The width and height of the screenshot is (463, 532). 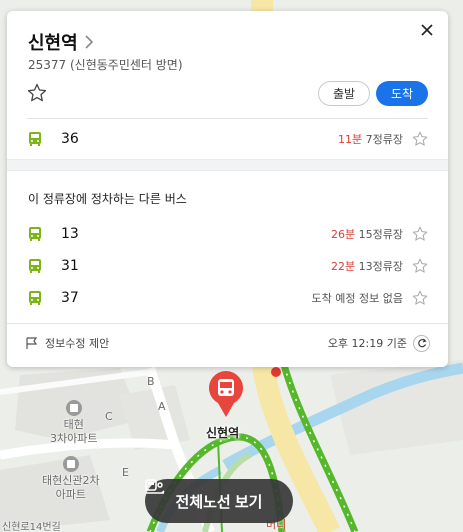 What do you see at coordinates (77, 343) in the screenshot?
I see `suggest-edit-link: 정보수정 제안` at bounding box center [77, 343].